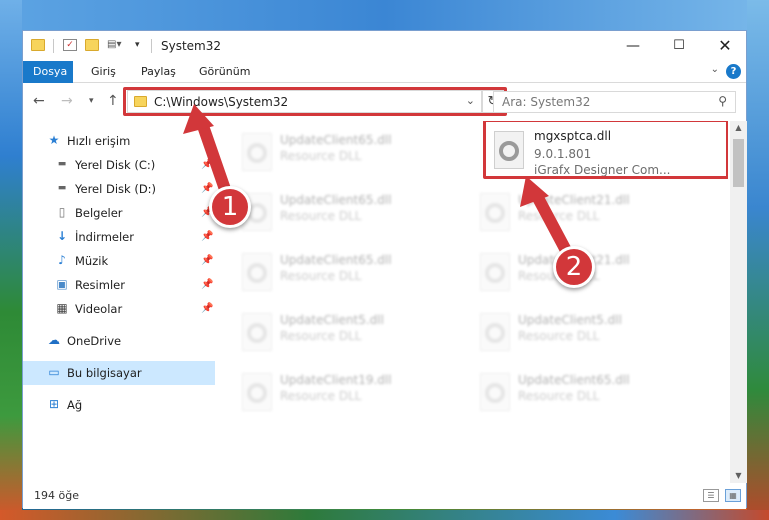 The image size is (769, 520). What do you see at coordinates (230, 207) in the screenshot?
I see `callout-badge-1: 1` at bounding box center [230, 207].